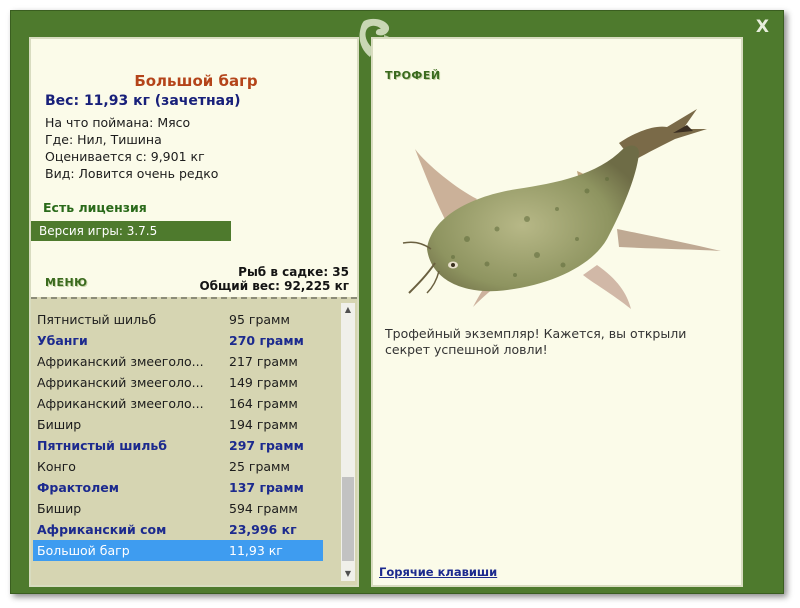  I want to click on list-item: Африканский змееголо... 149 грамм, so click(178, 382).